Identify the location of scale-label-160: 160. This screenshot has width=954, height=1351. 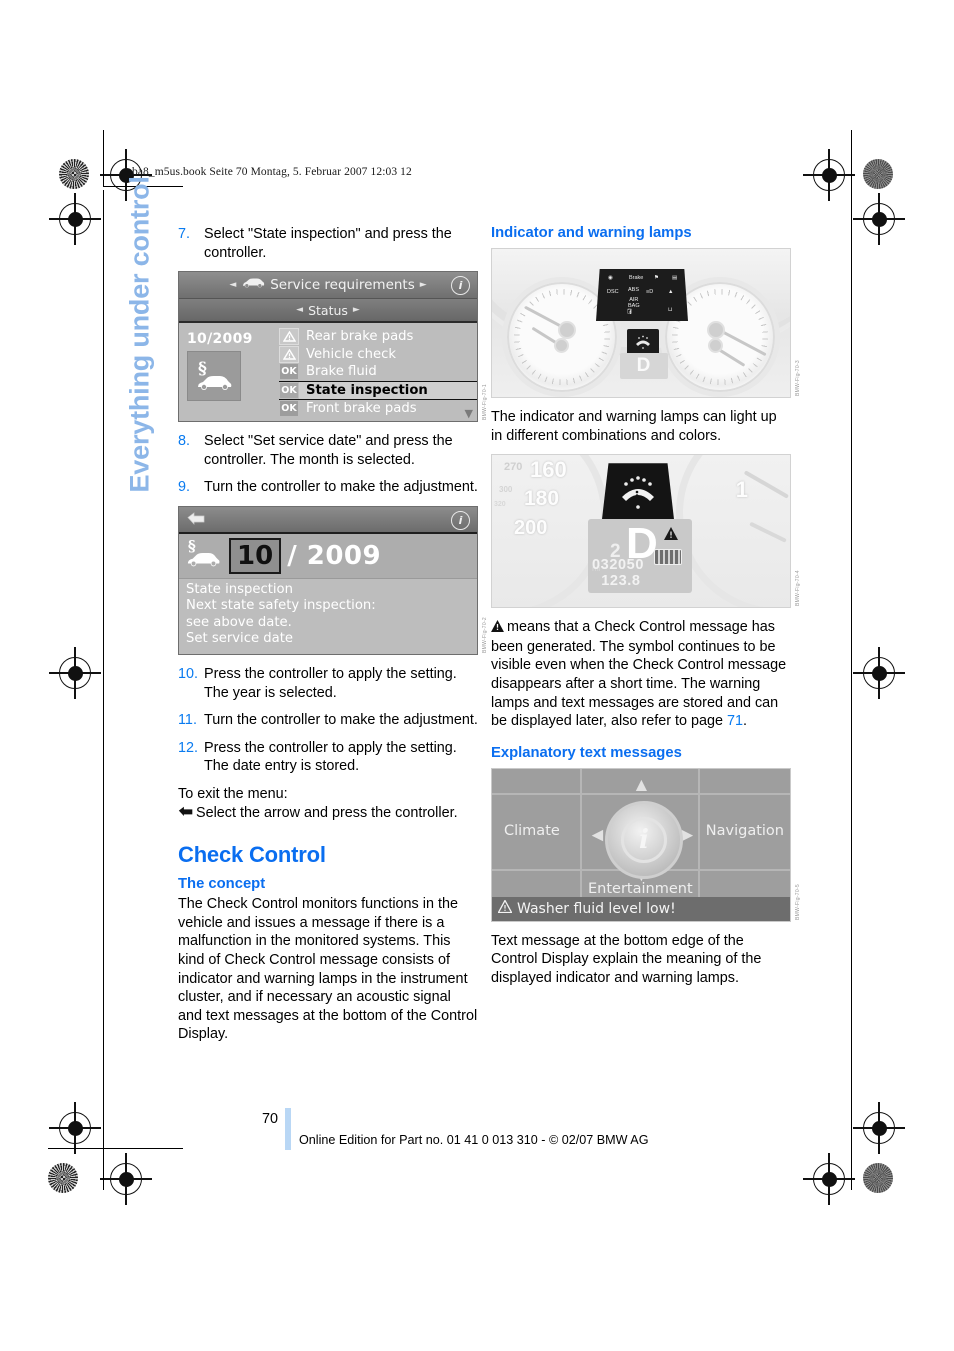
(548, 470).